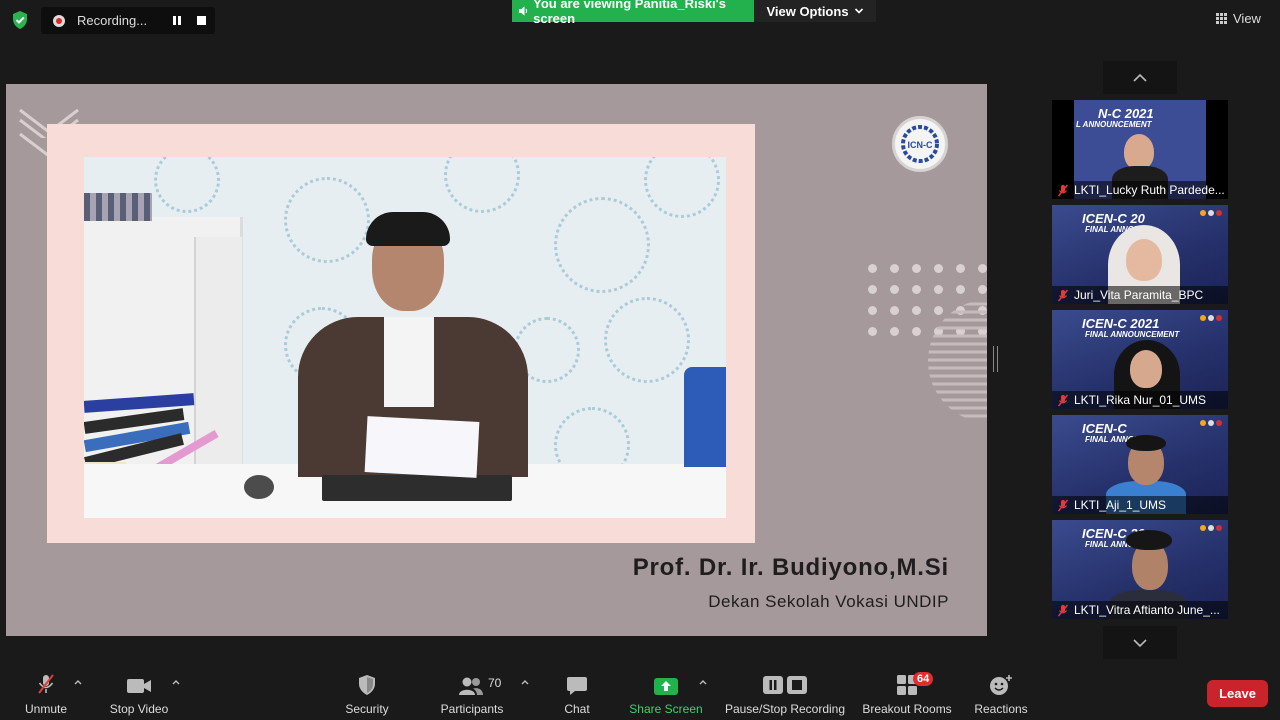  I want to click on video-options-caret-icon, so click(176, 682).